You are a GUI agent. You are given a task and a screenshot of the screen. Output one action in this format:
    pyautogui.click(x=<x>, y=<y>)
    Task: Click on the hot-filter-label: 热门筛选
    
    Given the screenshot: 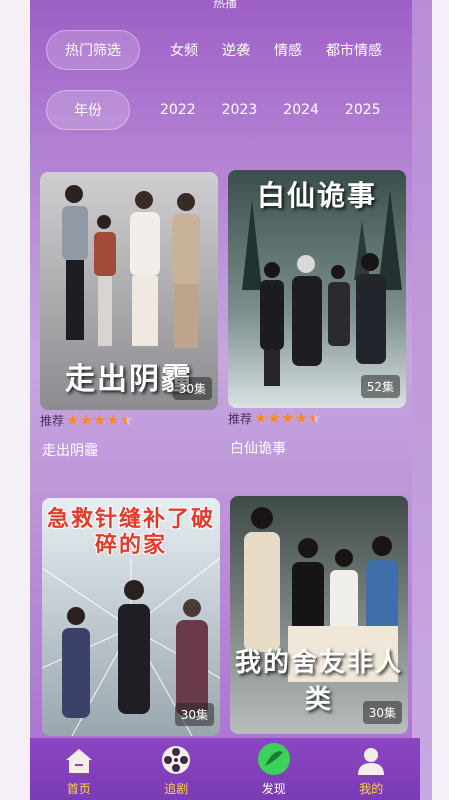 What is the action you would take?
    pyautogui.click(x=93, y=50)
    